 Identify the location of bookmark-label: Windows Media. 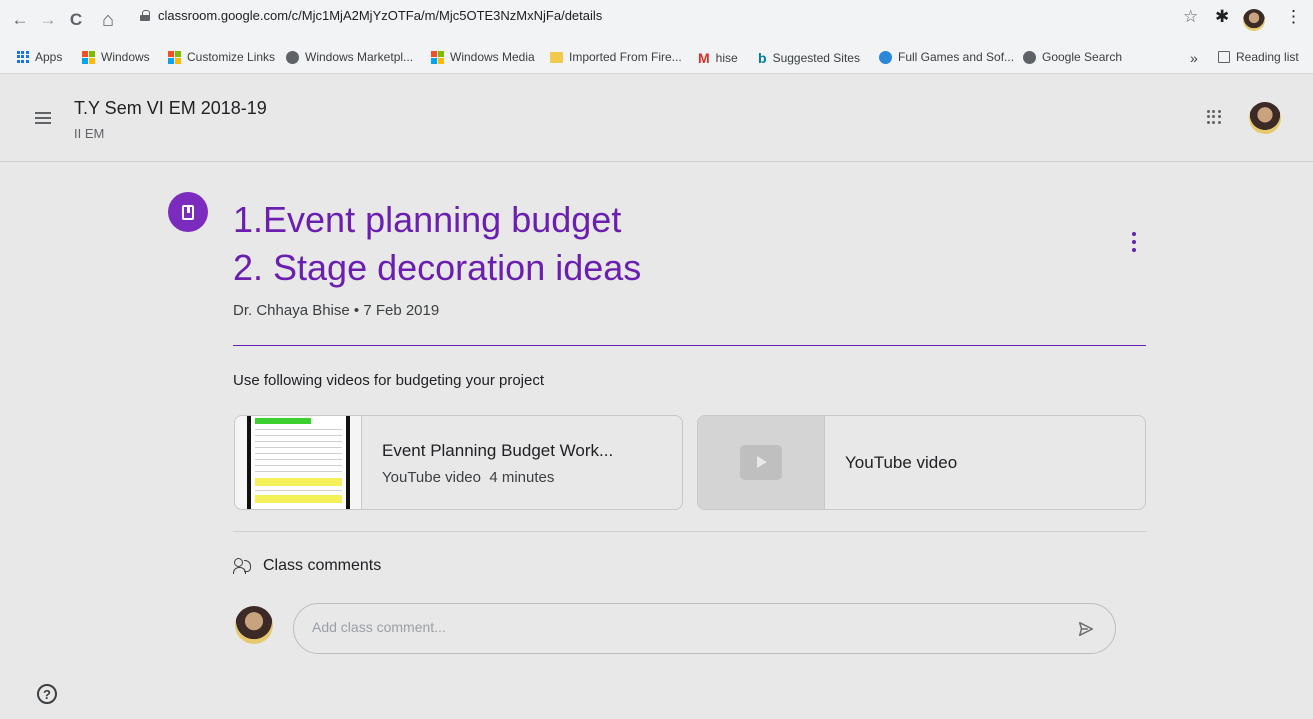
(492, 57).